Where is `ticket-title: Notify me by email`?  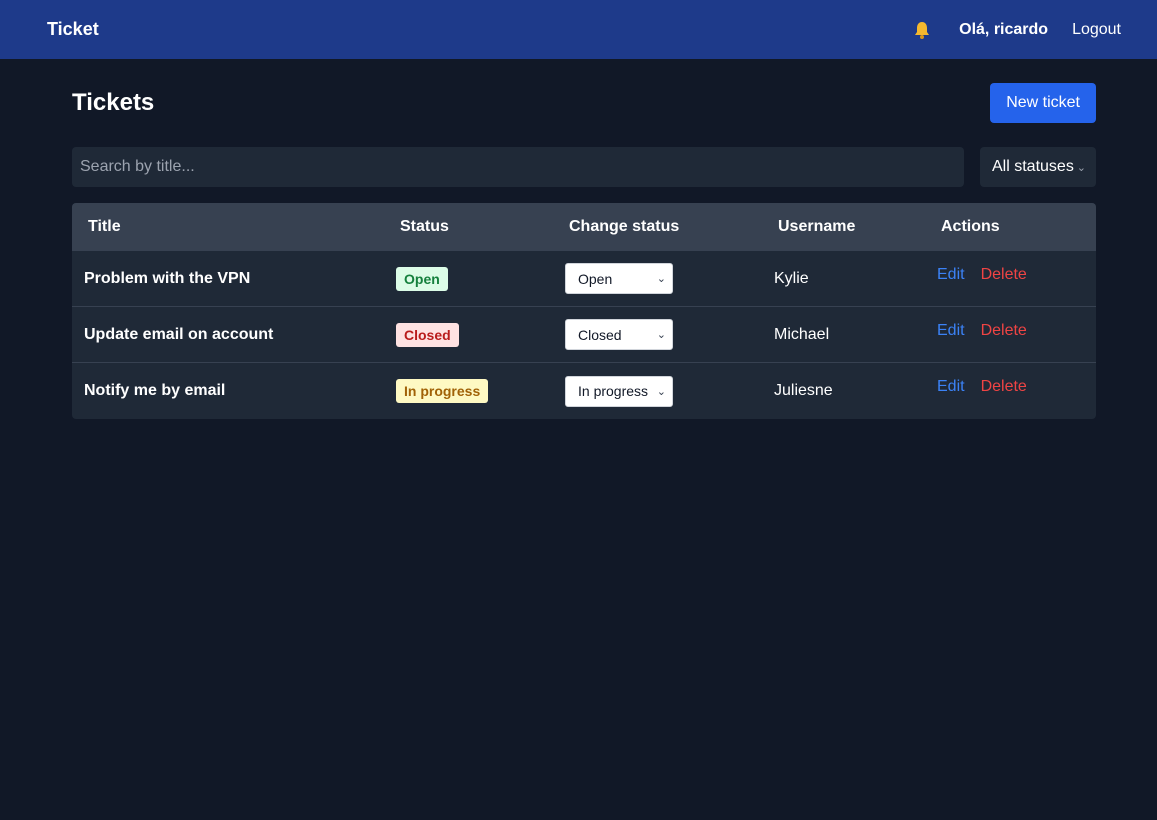
ticket-title: Notify me by email is located at coordinates (155, 390).